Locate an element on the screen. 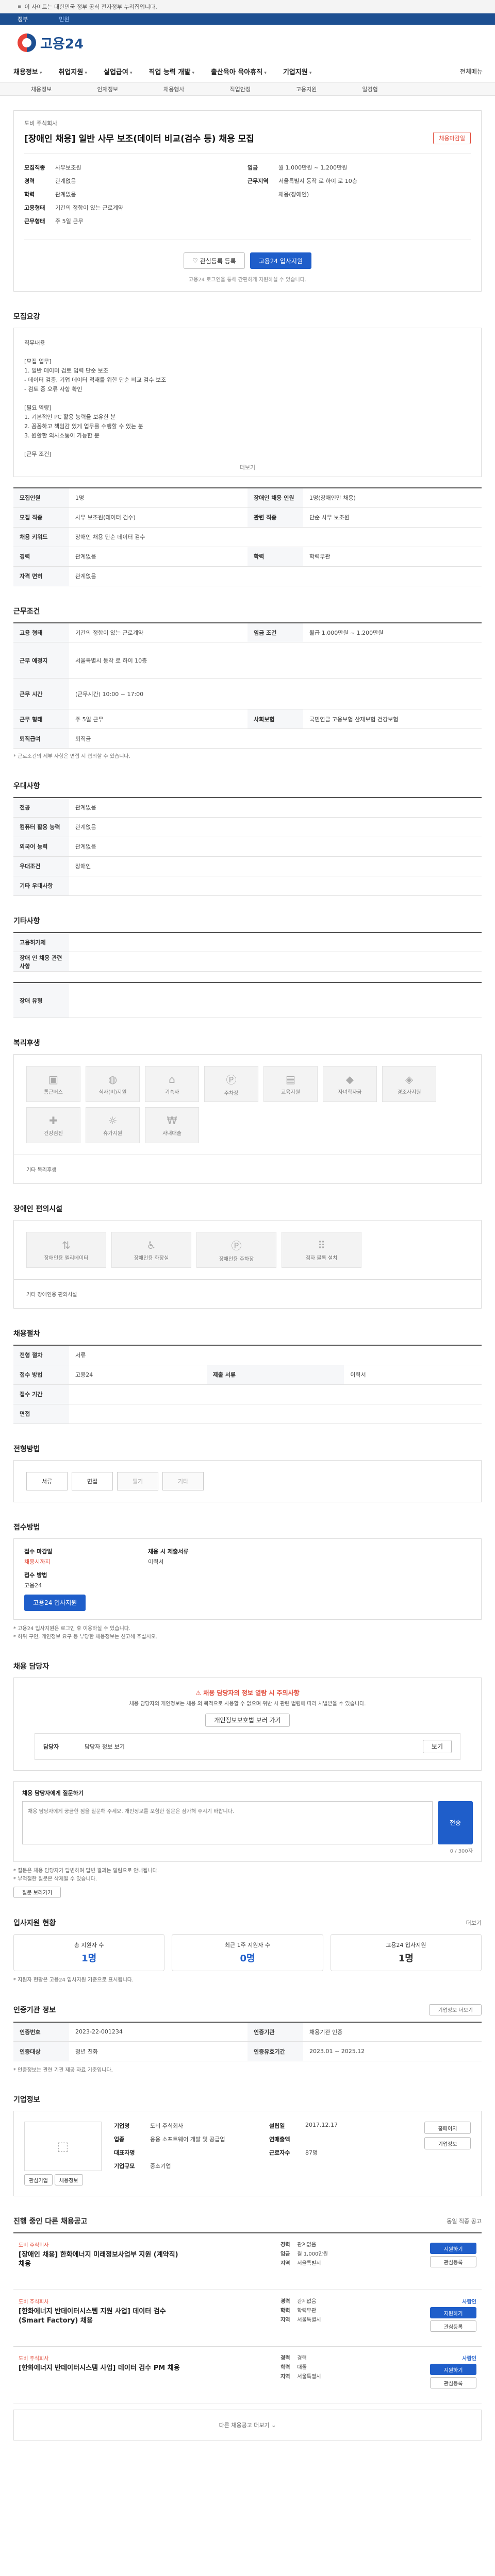  job-meta-label: 지역 is located at coordinates (285, 2263).